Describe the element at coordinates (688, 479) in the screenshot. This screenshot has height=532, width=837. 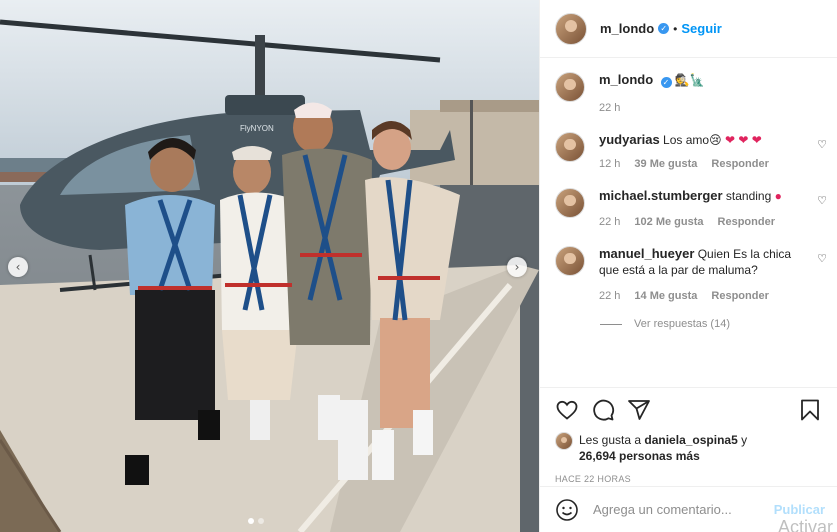
I see `post-timestamp: HACE 22 HORAS` at that location.